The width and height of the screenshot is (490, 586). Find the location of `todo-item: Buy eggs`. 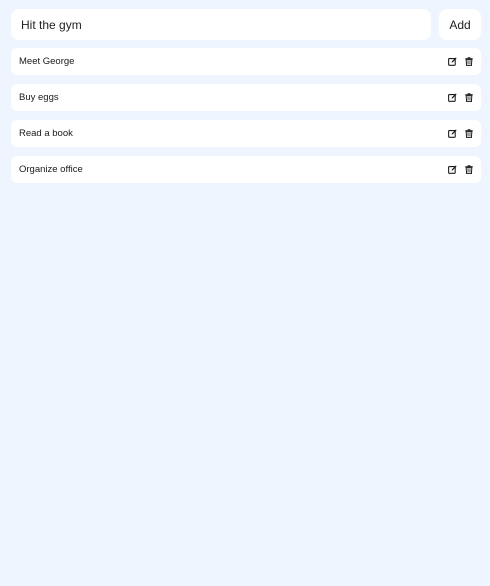

todo-item: Buy eggs is located at coordinates (246, 97).